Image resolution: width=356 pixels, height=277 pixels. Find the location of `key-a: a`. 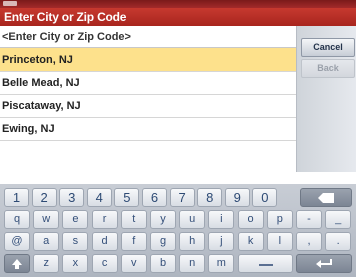

key-a: a is located at coordinates (46, 241).